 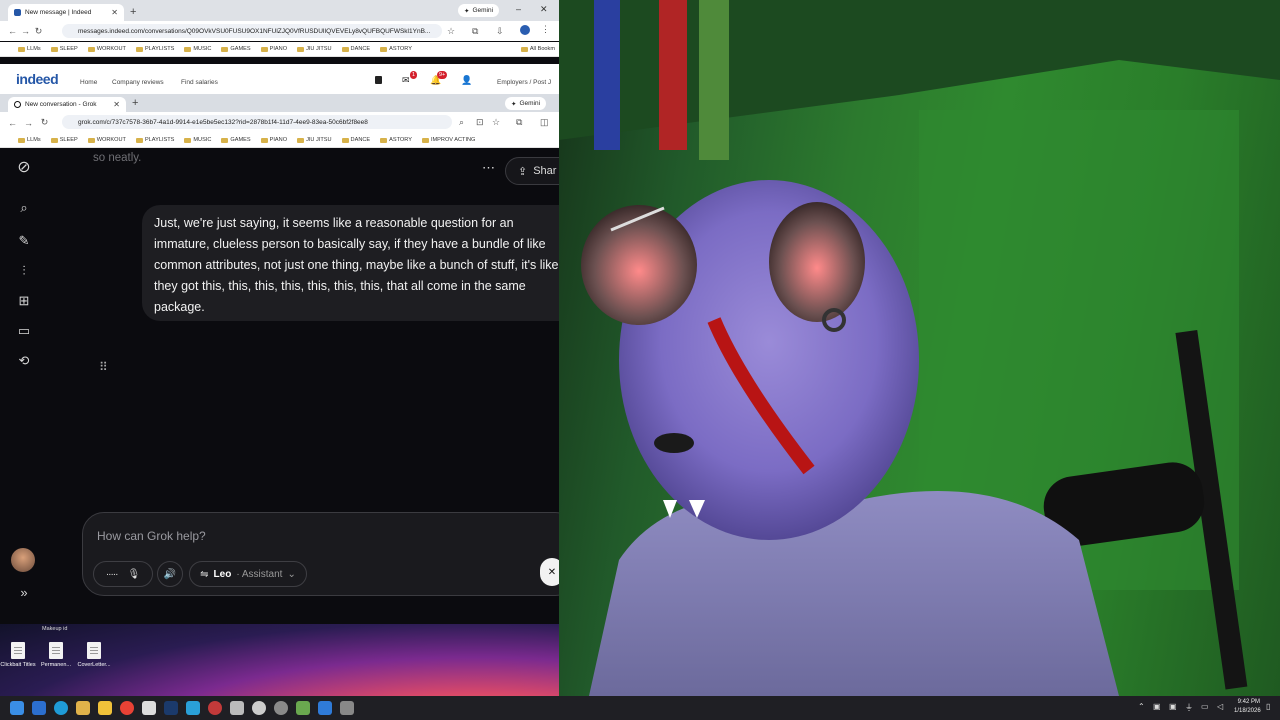 I want to click on sidepanel-icon: ◫, so click(x=544, y=122).